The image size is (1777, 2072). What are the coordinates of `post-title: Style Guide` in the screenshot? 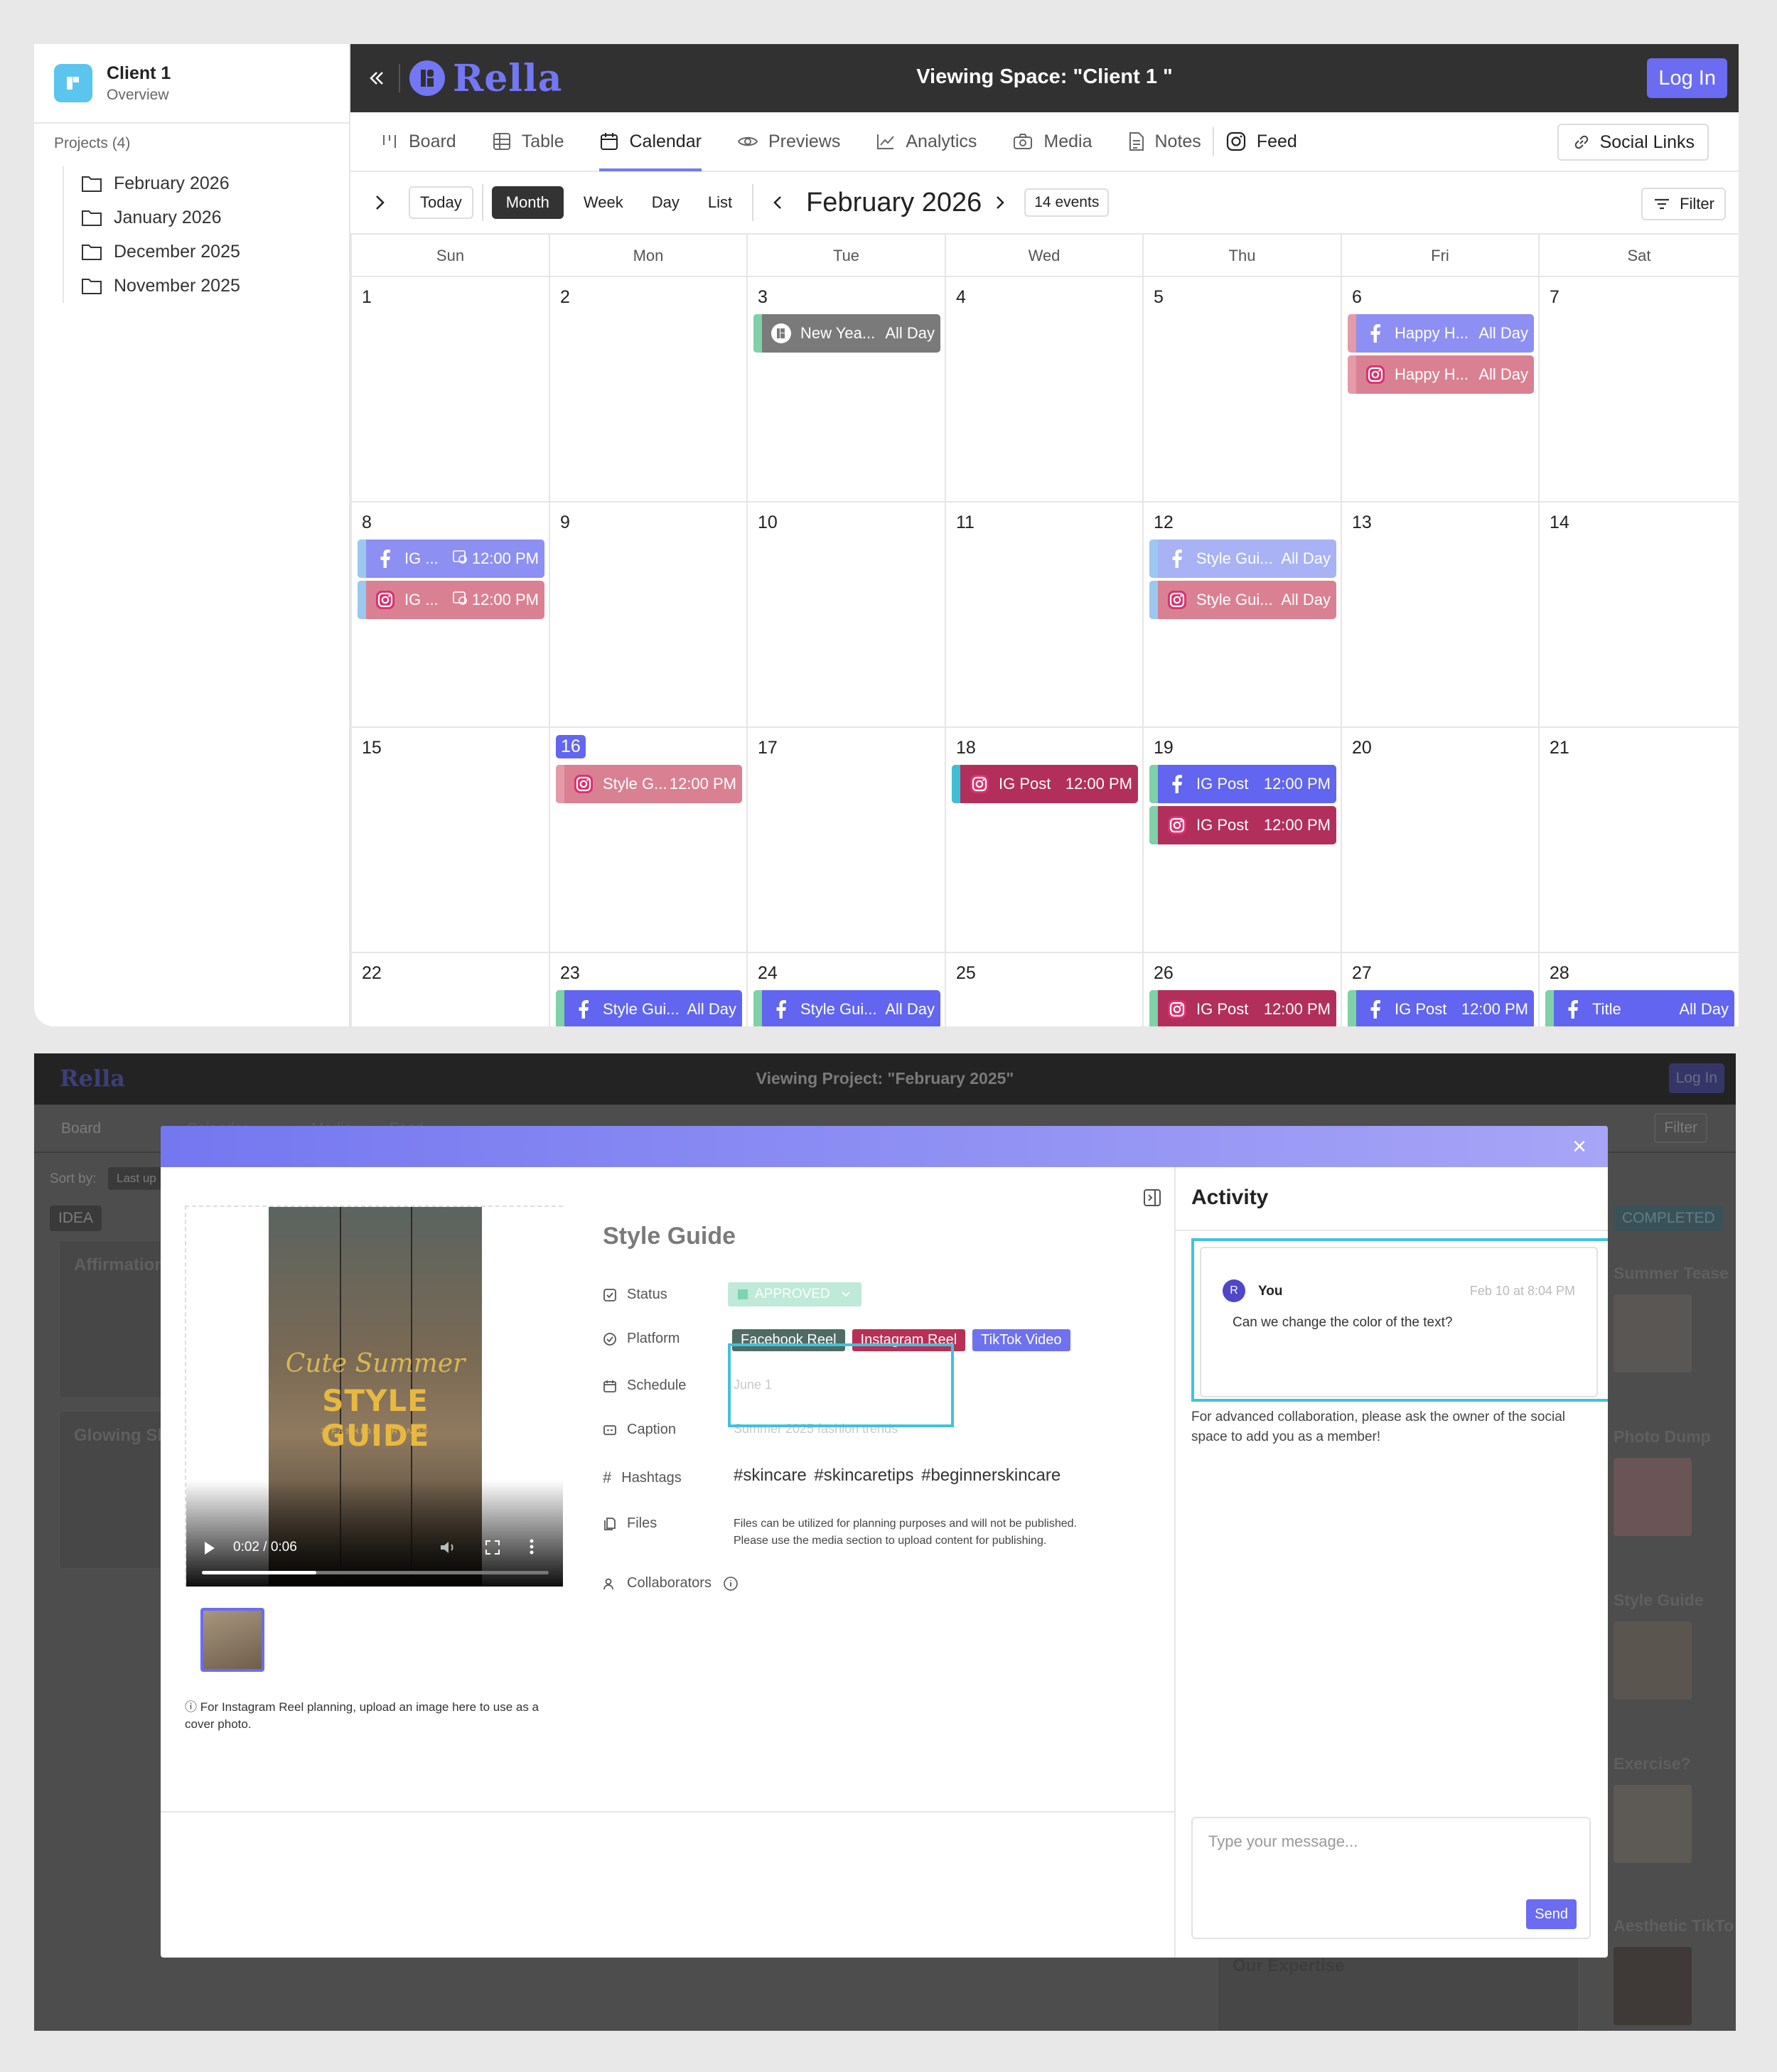 It's located at (669, 1237).